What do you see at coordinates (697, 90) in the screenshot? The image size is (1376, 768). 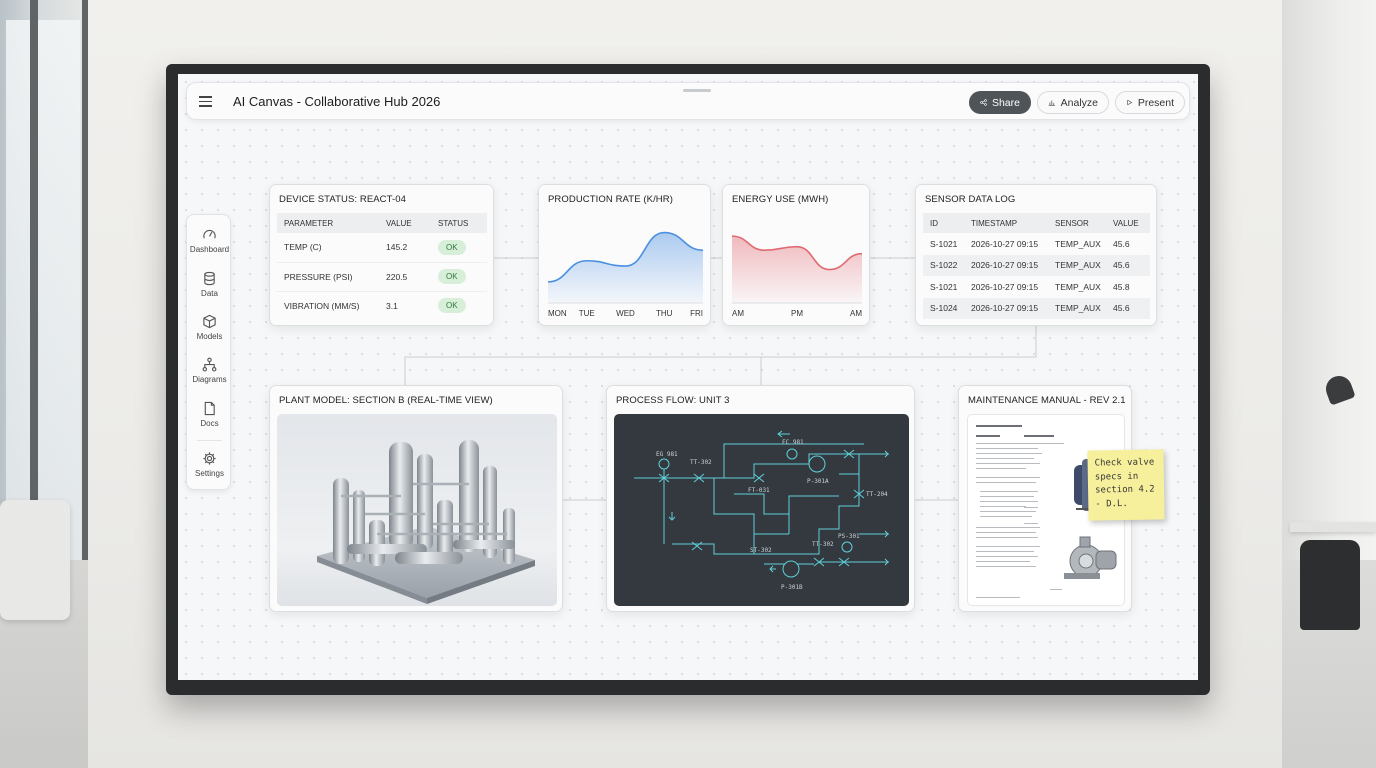 I see `drag-handle` at bounding box center [697, 90].